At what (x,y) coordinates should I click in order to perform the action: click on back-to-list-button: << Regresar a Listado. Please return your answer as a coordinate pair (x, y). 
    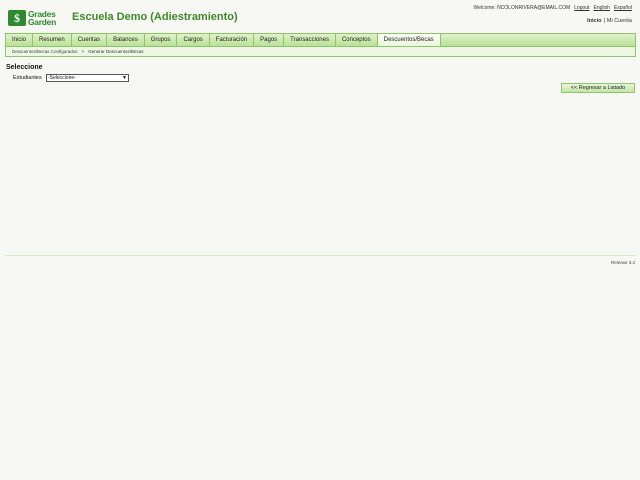
    Looking at the image, I should click on (598, 88).